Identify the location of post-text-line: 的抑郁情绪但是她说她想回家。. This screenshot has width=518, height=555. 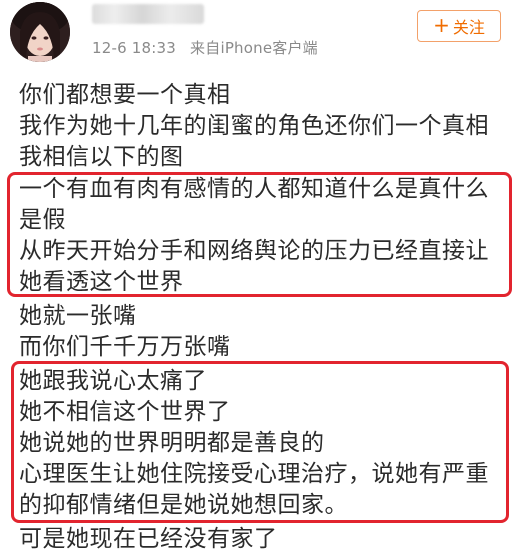
(183, 505).